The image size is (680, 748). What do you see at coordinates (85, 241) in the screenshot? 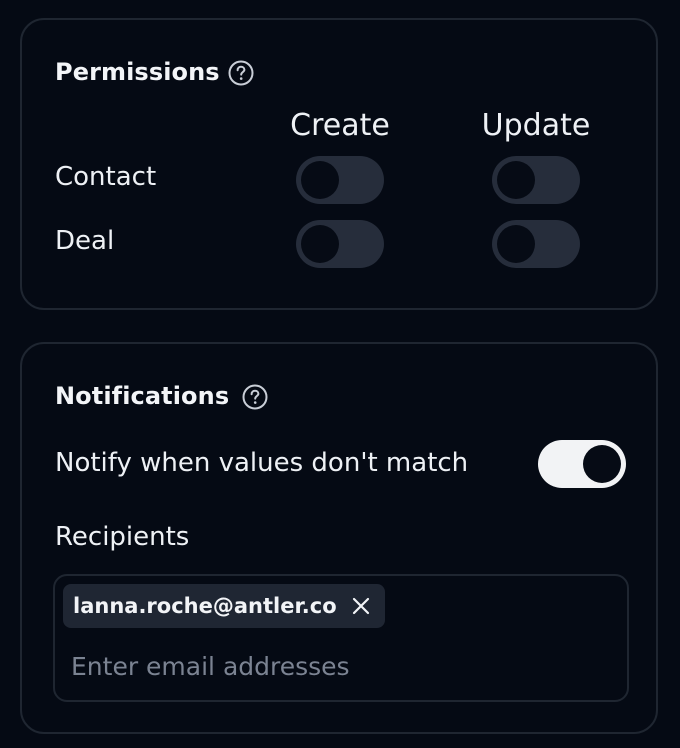
I see `row-label-deal: Deal` at bounding box center [85, 241].